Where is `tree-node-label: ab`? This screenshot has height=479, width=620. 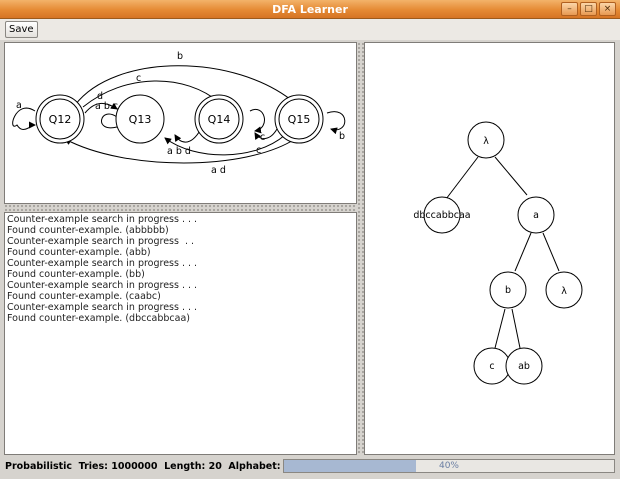
tree-node-label: ab is located at coordinates (524, 366).